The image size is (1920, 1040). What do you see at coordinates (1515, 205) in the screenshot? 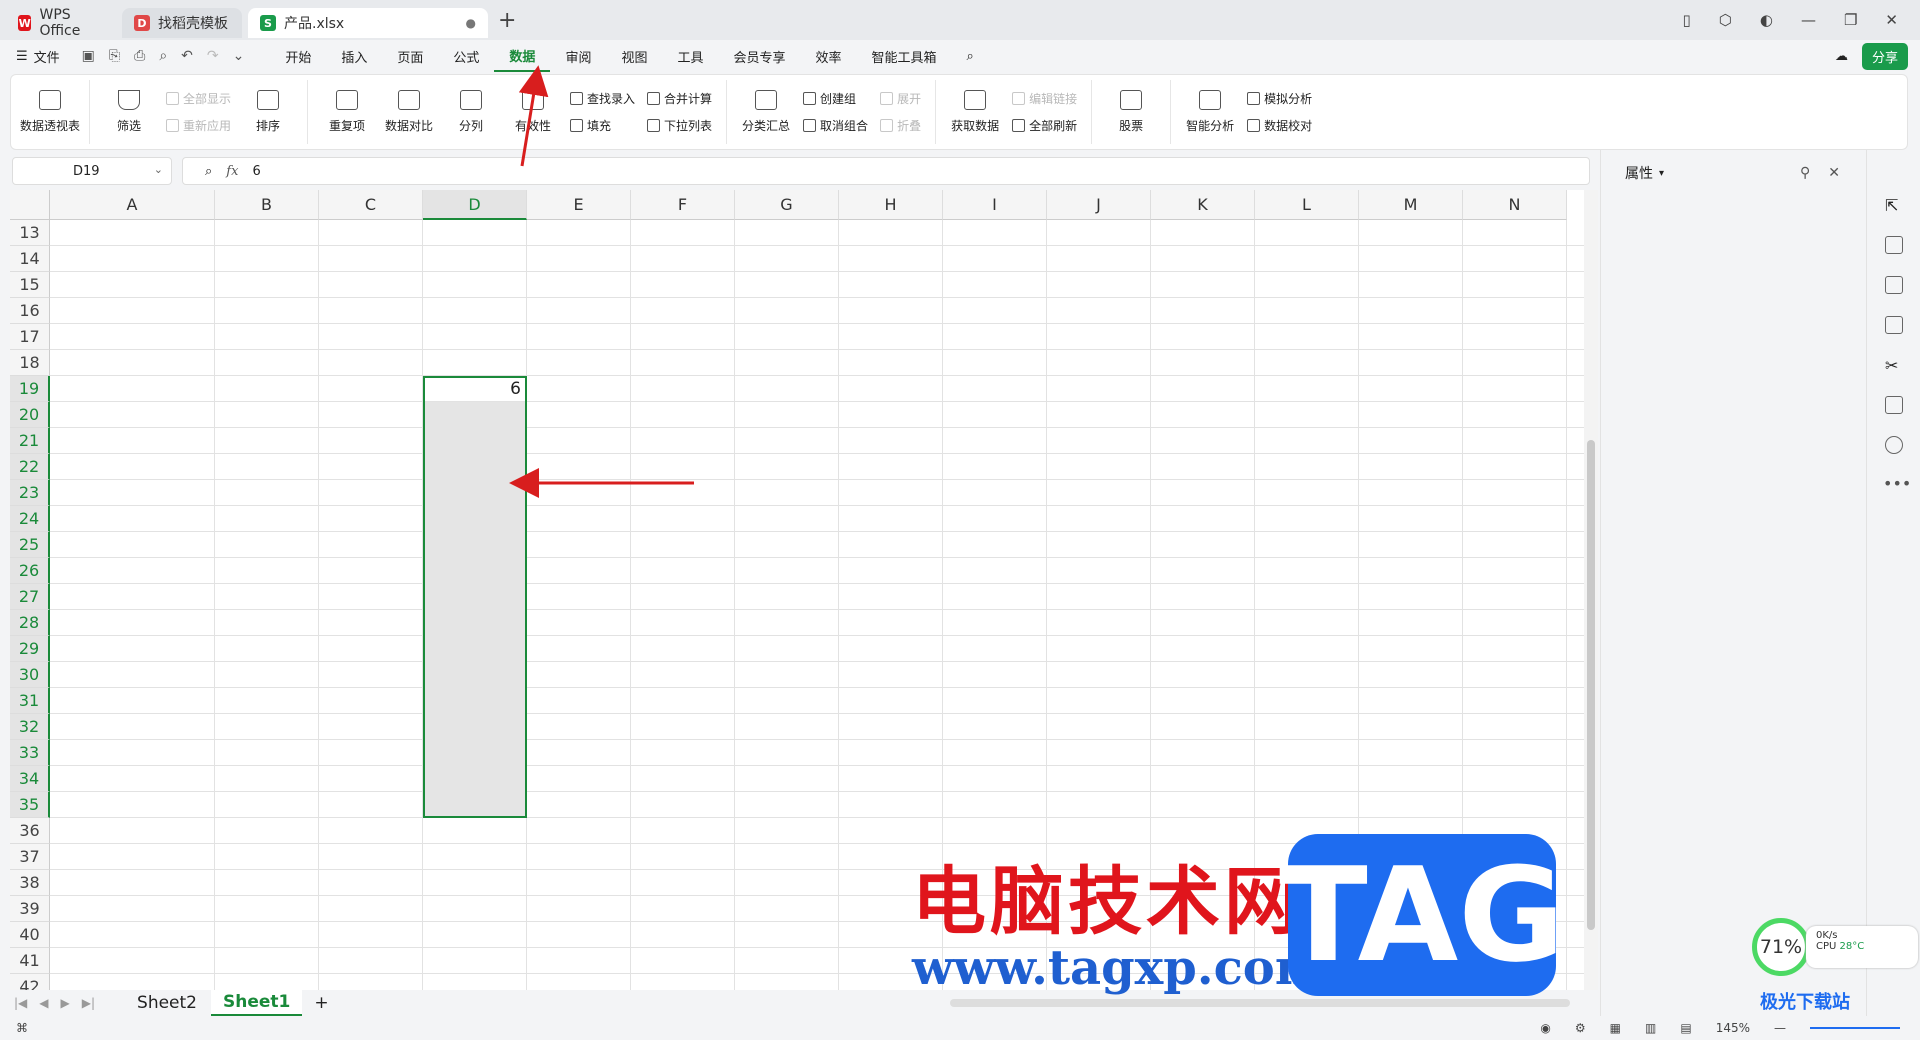
I see `column-header-n: N` at bounding box center [1515, 205].